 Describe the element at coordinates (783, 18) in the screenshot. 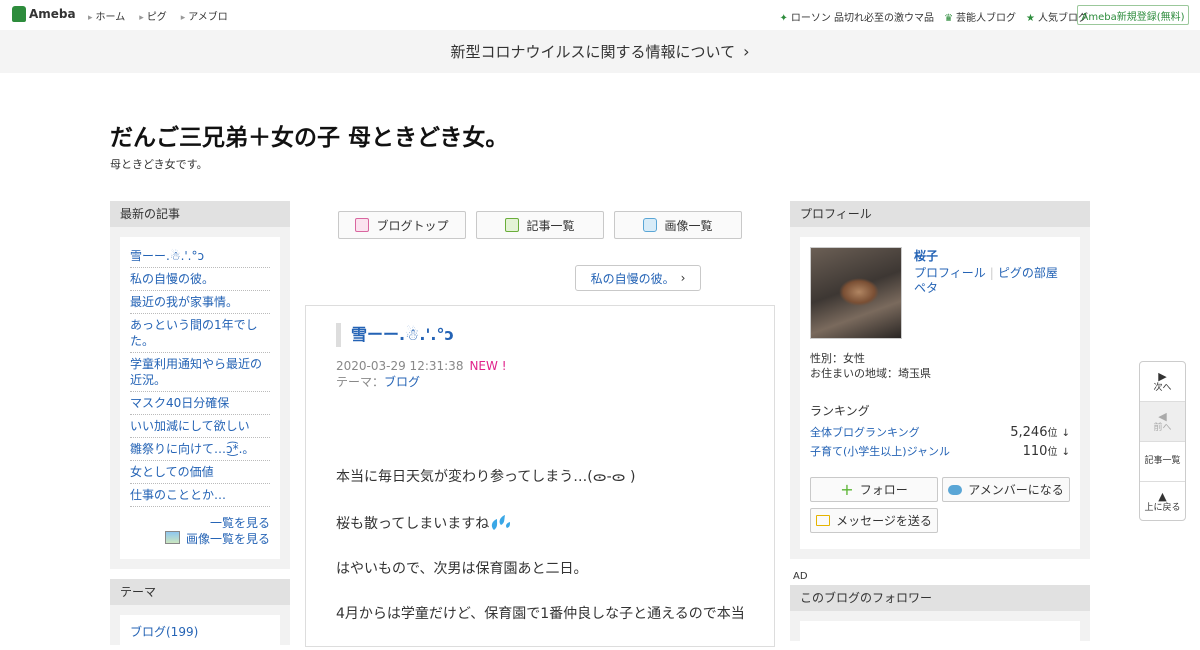

I see `sparkle-icon: ✦` at that location.